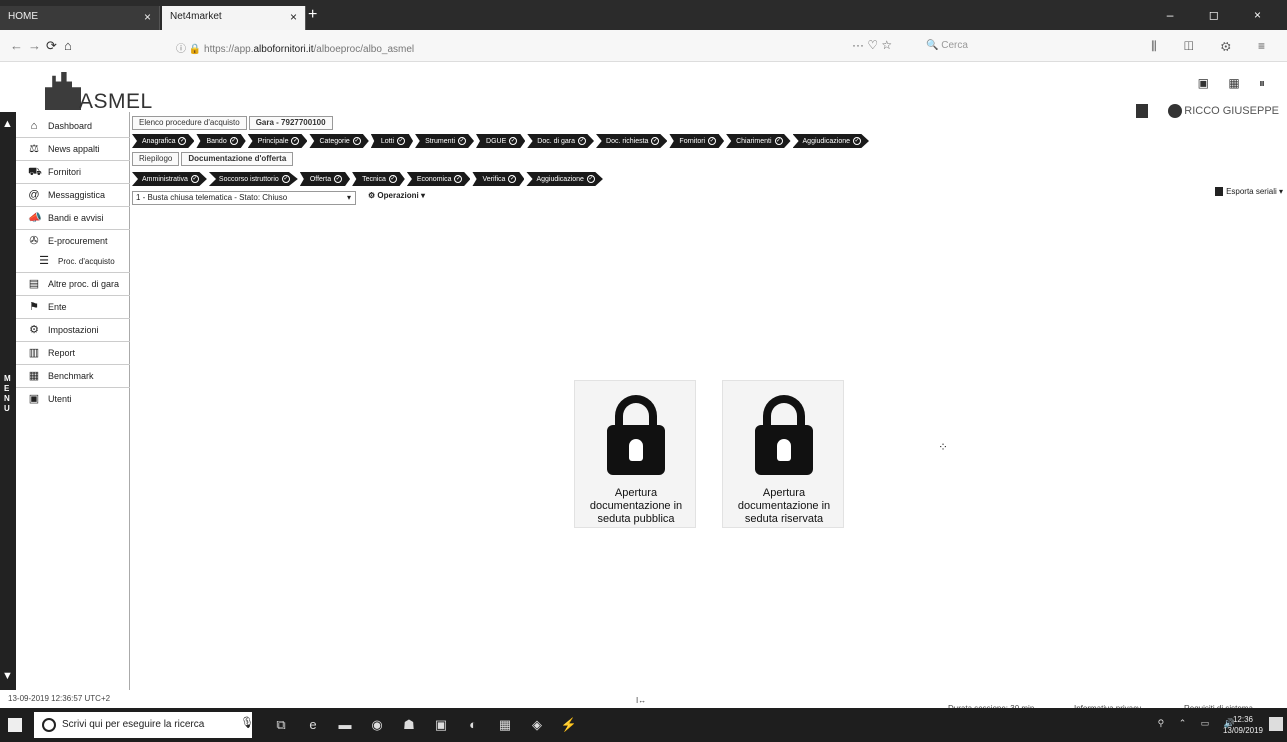  I want to click on browser-tab-net4market: Net4market ×, so click(234, 18).